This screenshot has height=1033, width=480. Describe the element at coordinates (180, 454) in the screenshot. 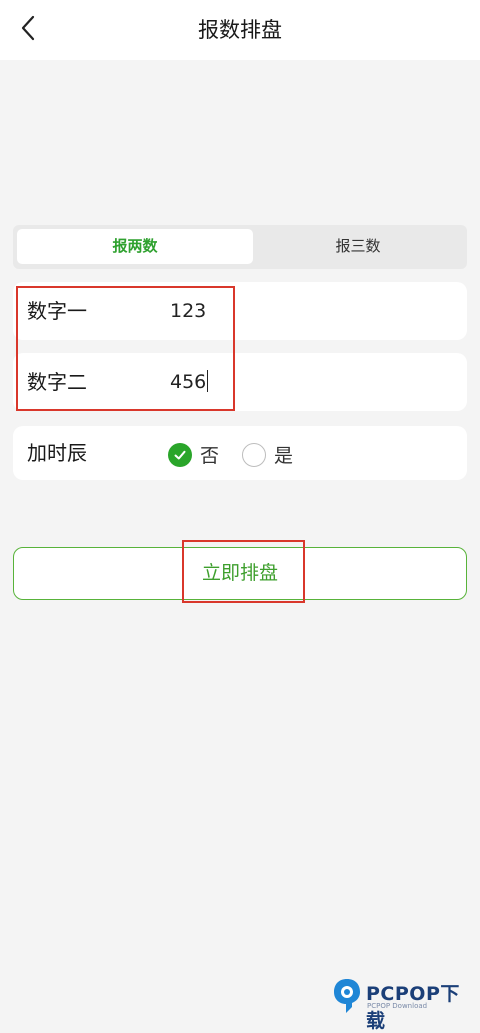

I see `check-circle-icon` at that location.